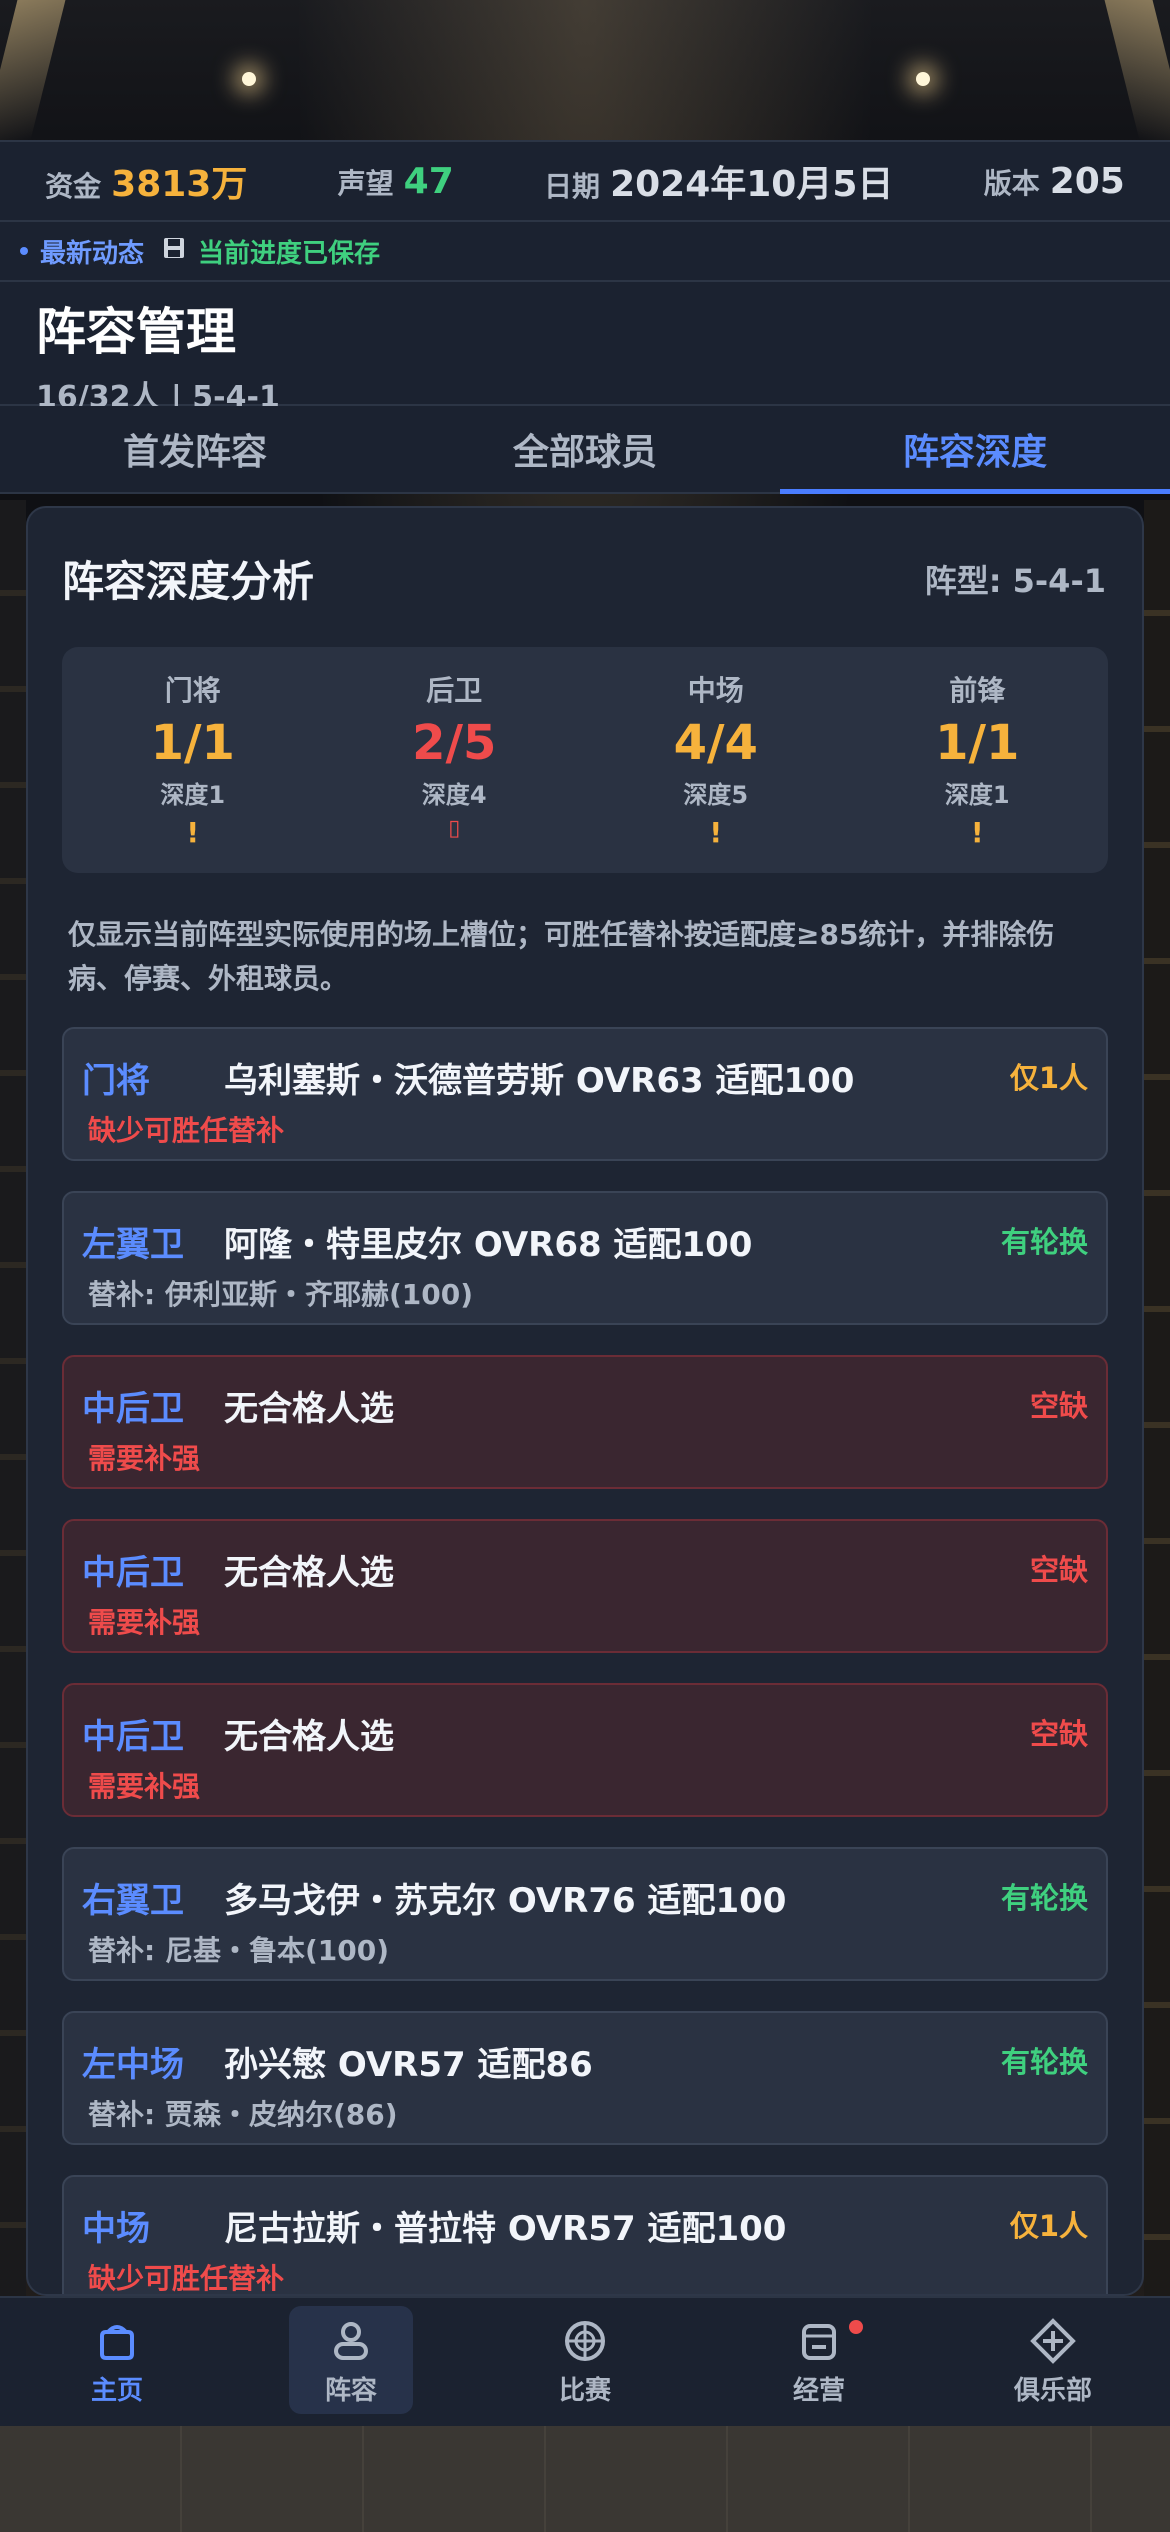  Describe the element at coordinates (572, 186) in the screenshot. I see `date-label: 日期` at that location.